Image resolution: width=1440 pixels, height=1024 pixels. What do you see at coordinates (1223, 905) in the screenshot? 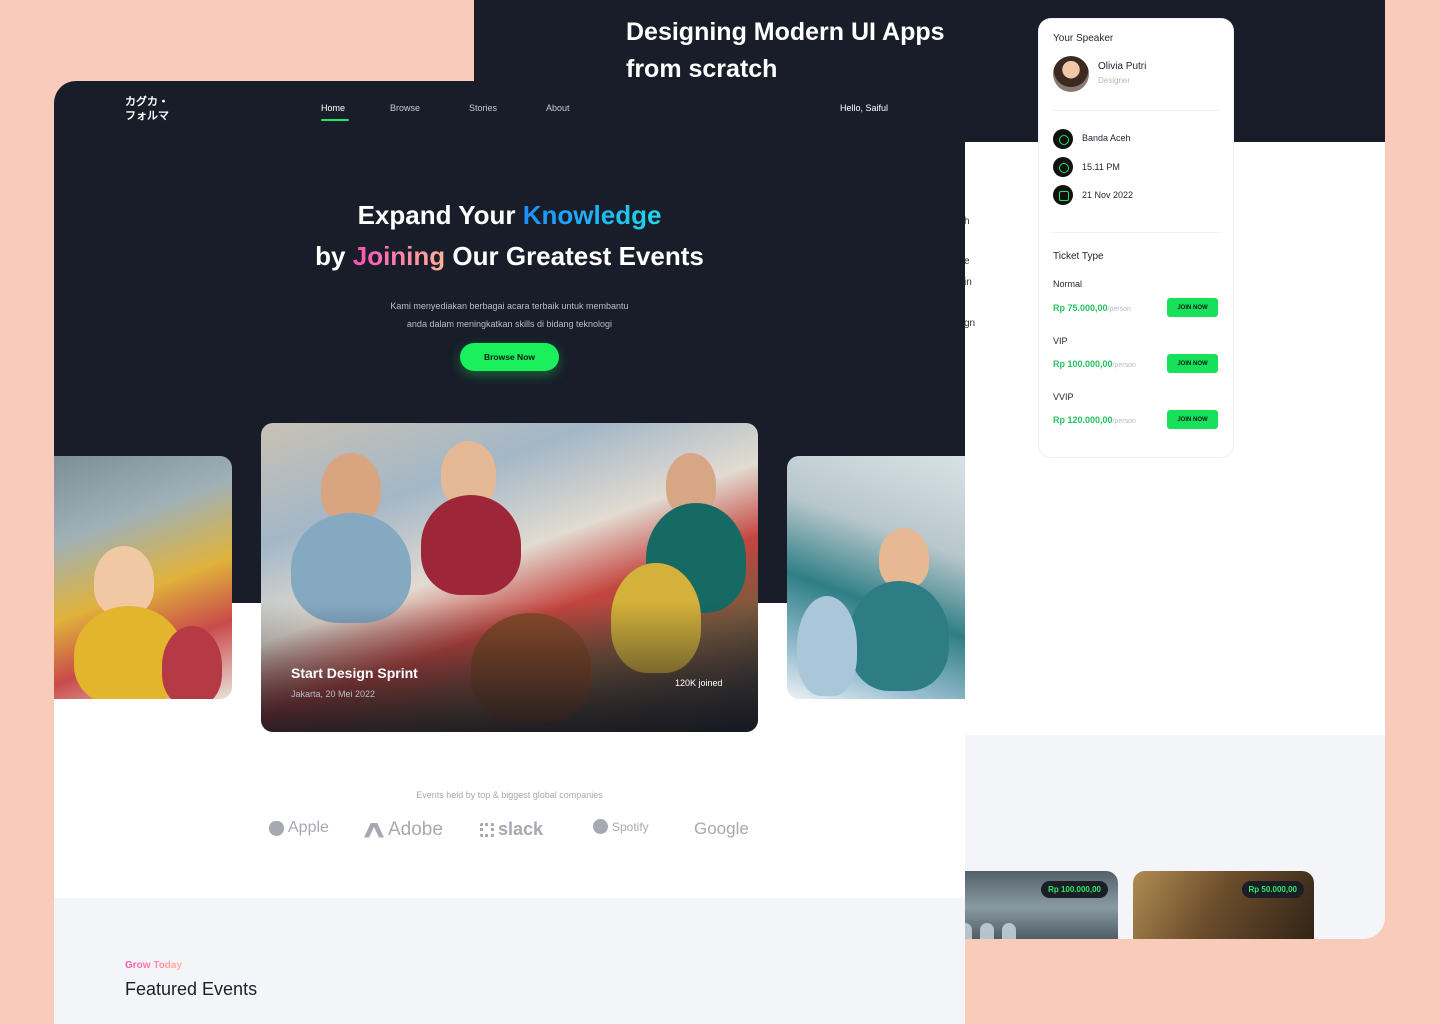
I see `event-card: Rp 50.000,00` at bounding box center [1223, 905].